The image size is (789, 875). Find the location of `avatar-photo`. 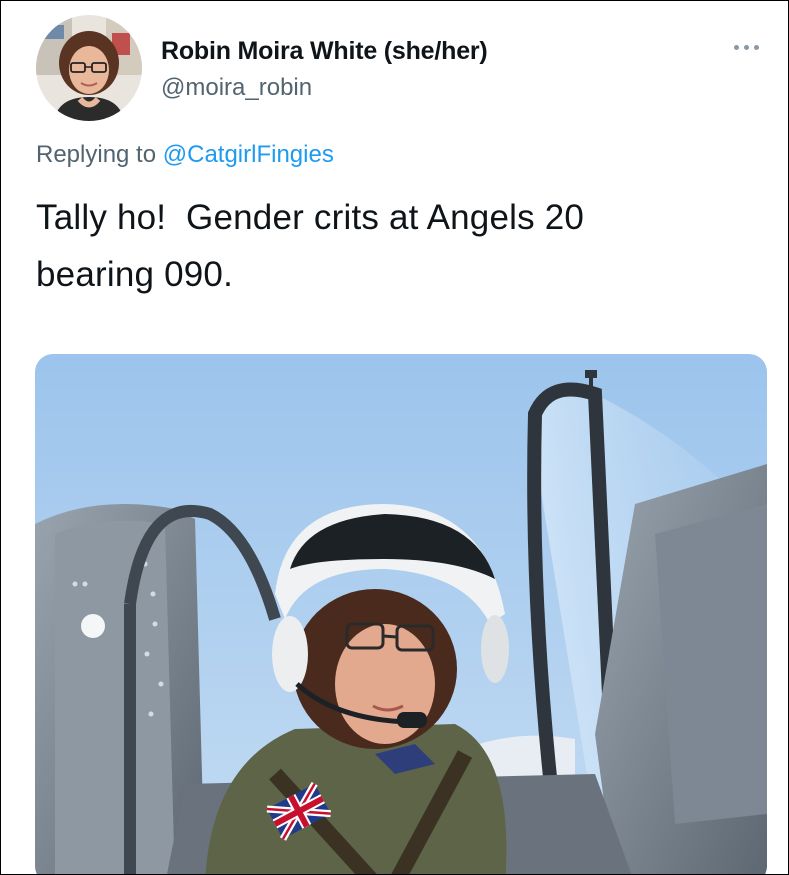

avatar-photo is located at coordinates (89, 68).